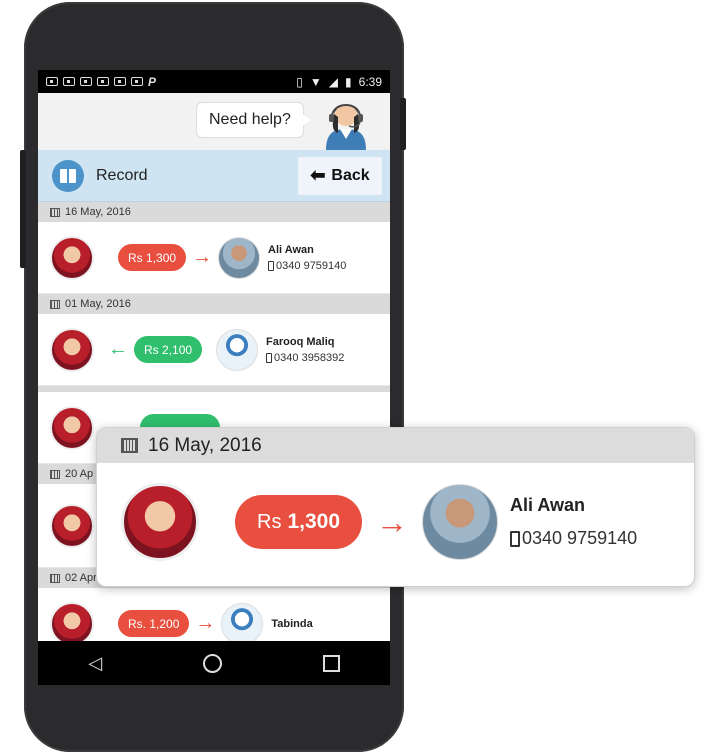 The height and width of the screenshot is (756, 704). I want to click on record-header: Record ⬅ Back, so click(214, 176).